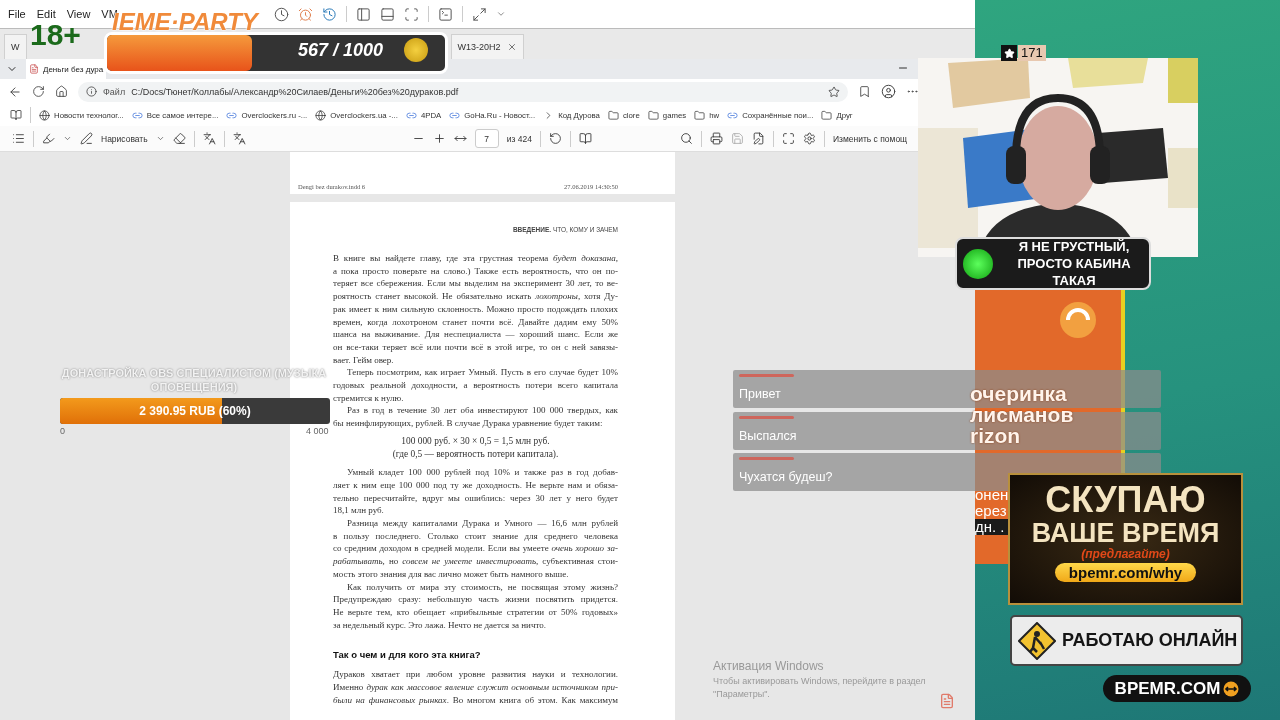  What do you see at coordinates (809, 138) in the screenshot?
I see `settings-icon` at bounding box center [809, 138].